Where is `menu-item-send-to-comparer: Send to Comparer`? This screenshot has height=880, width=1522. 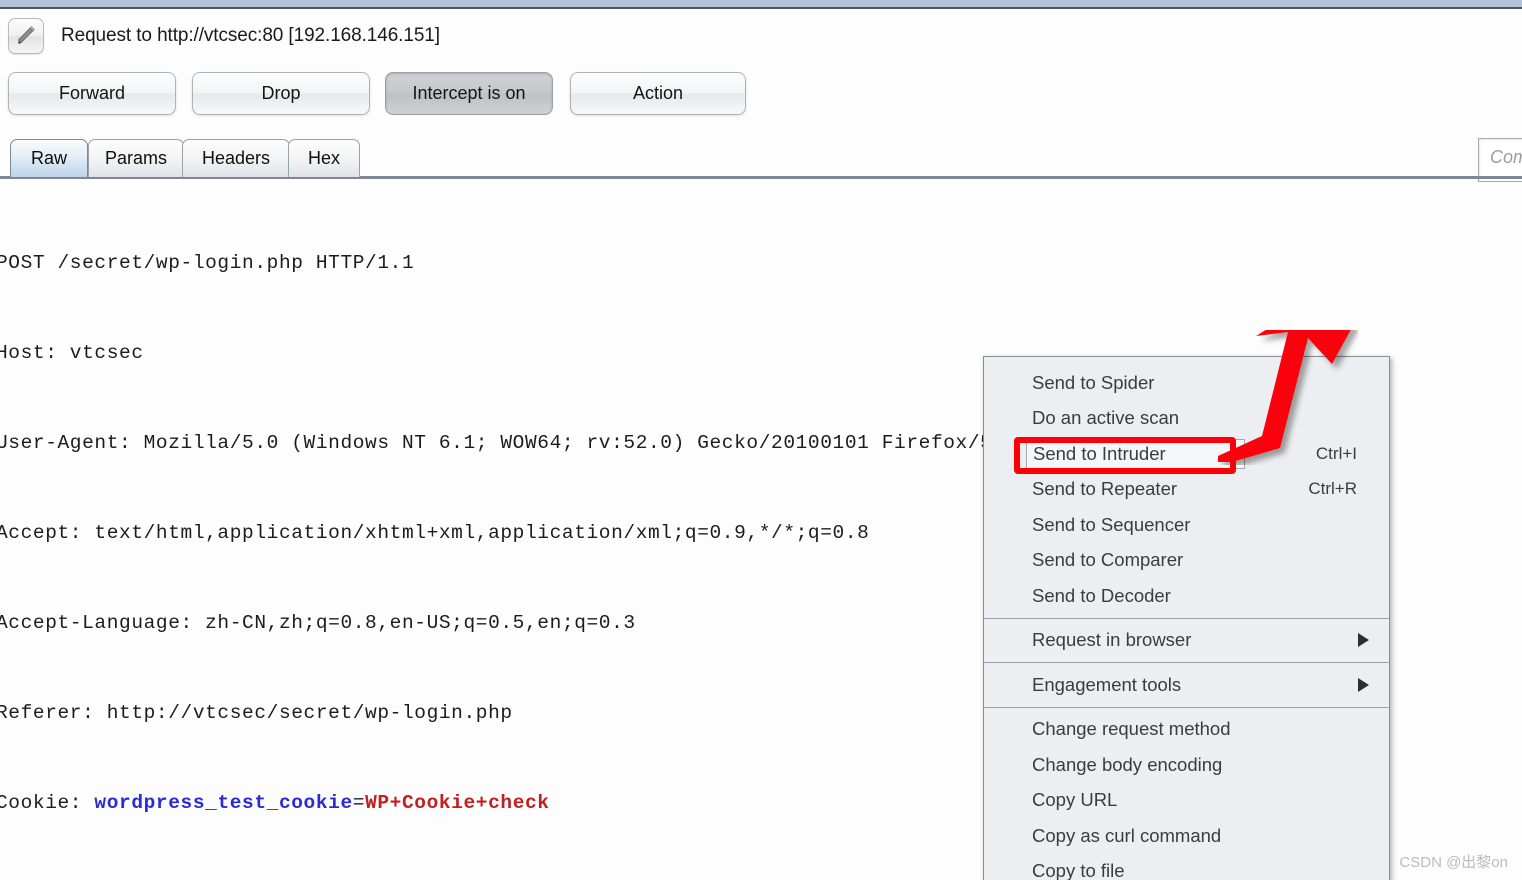
menu-item-send-to-comparer: Send to Comparer is located at coordinates (1186, 561).